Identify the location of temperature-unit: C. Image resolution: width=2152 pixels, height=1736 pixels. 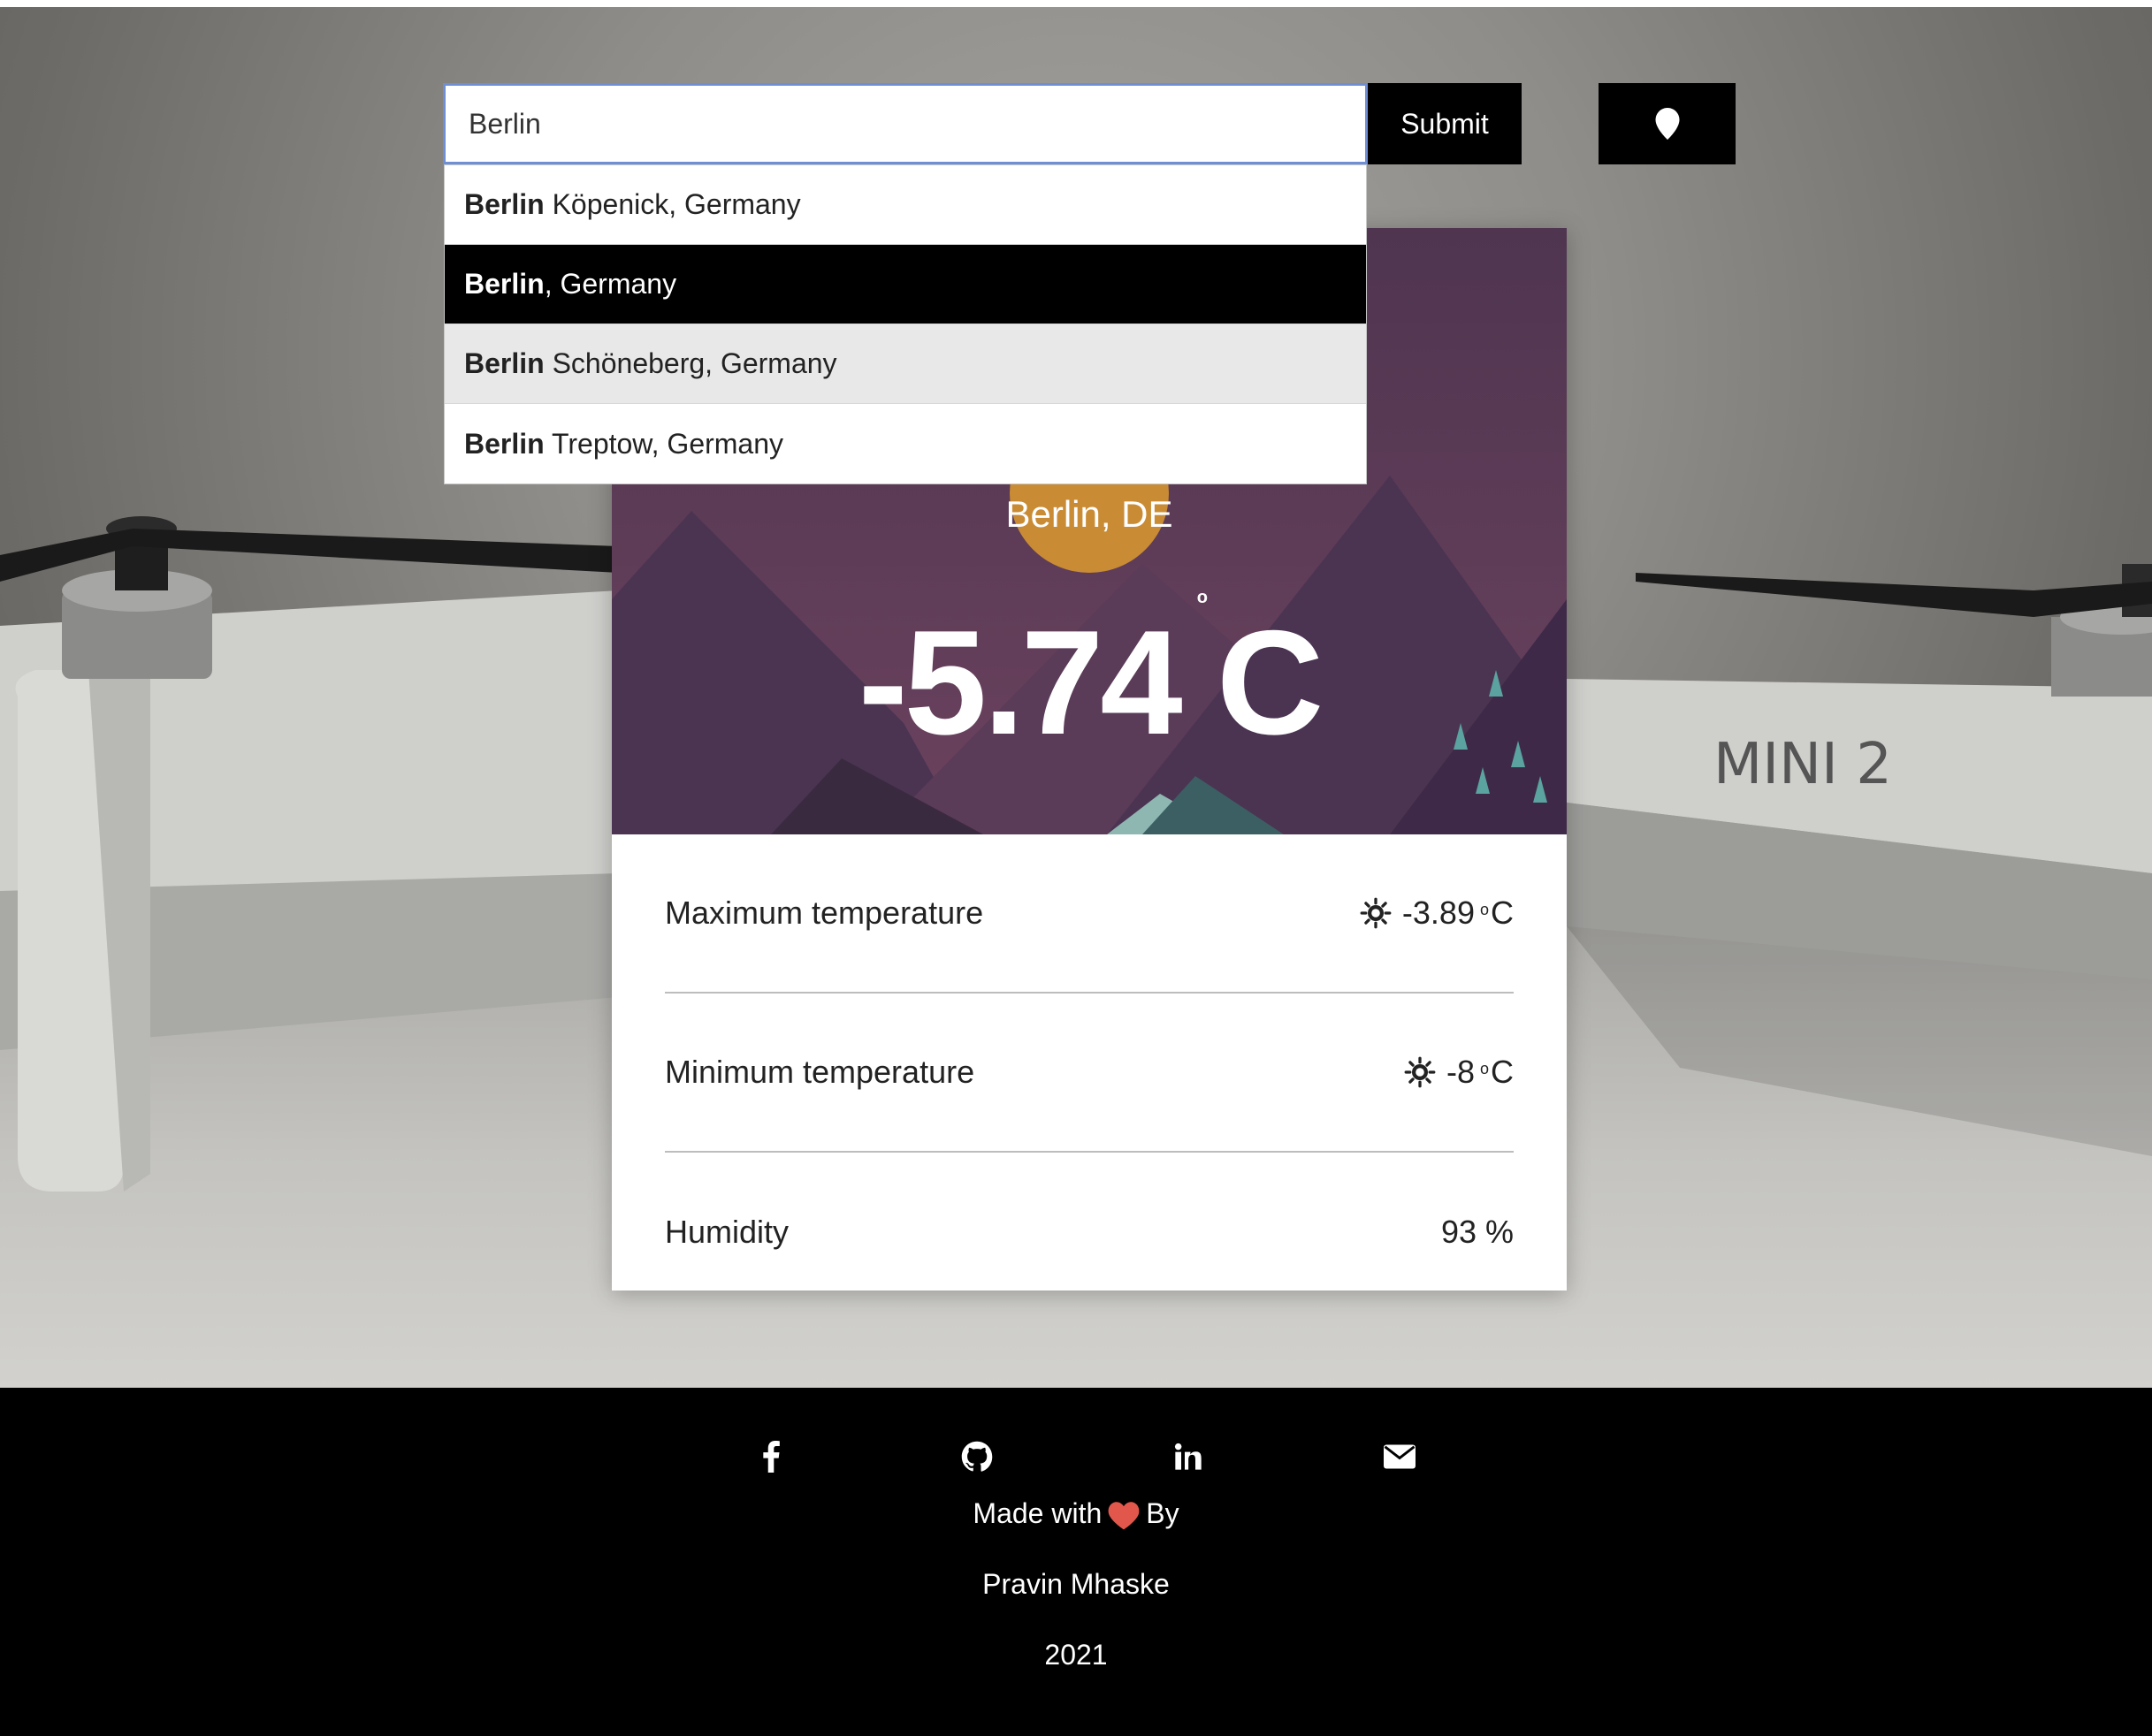
(1270, 682).